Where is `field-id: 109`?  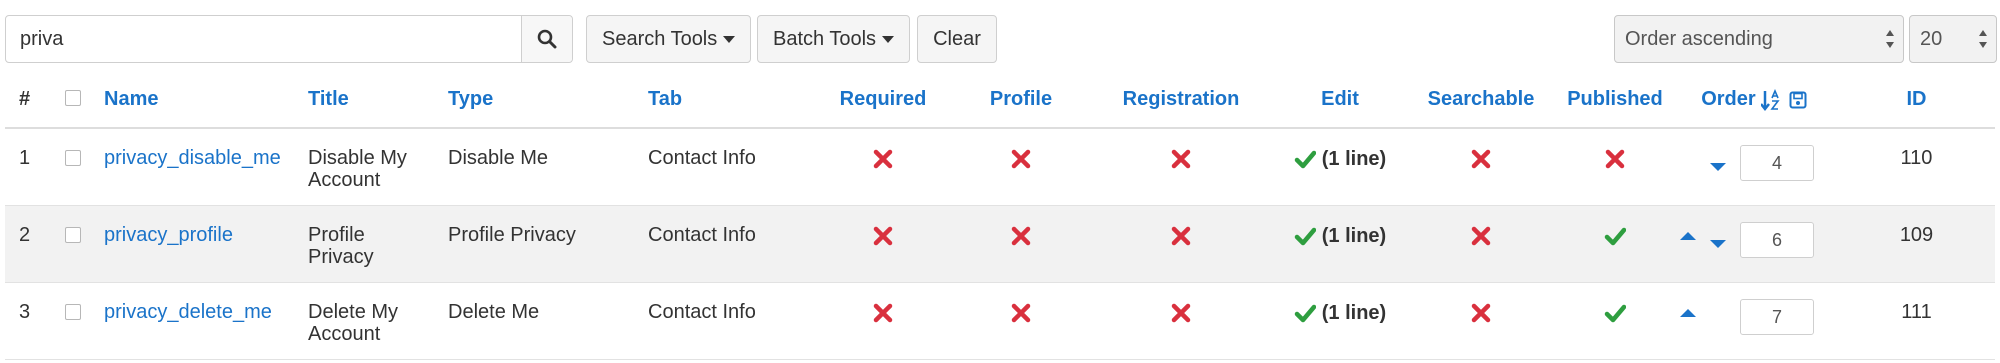 field-id: 109 is located at coordinates (1916, 235).